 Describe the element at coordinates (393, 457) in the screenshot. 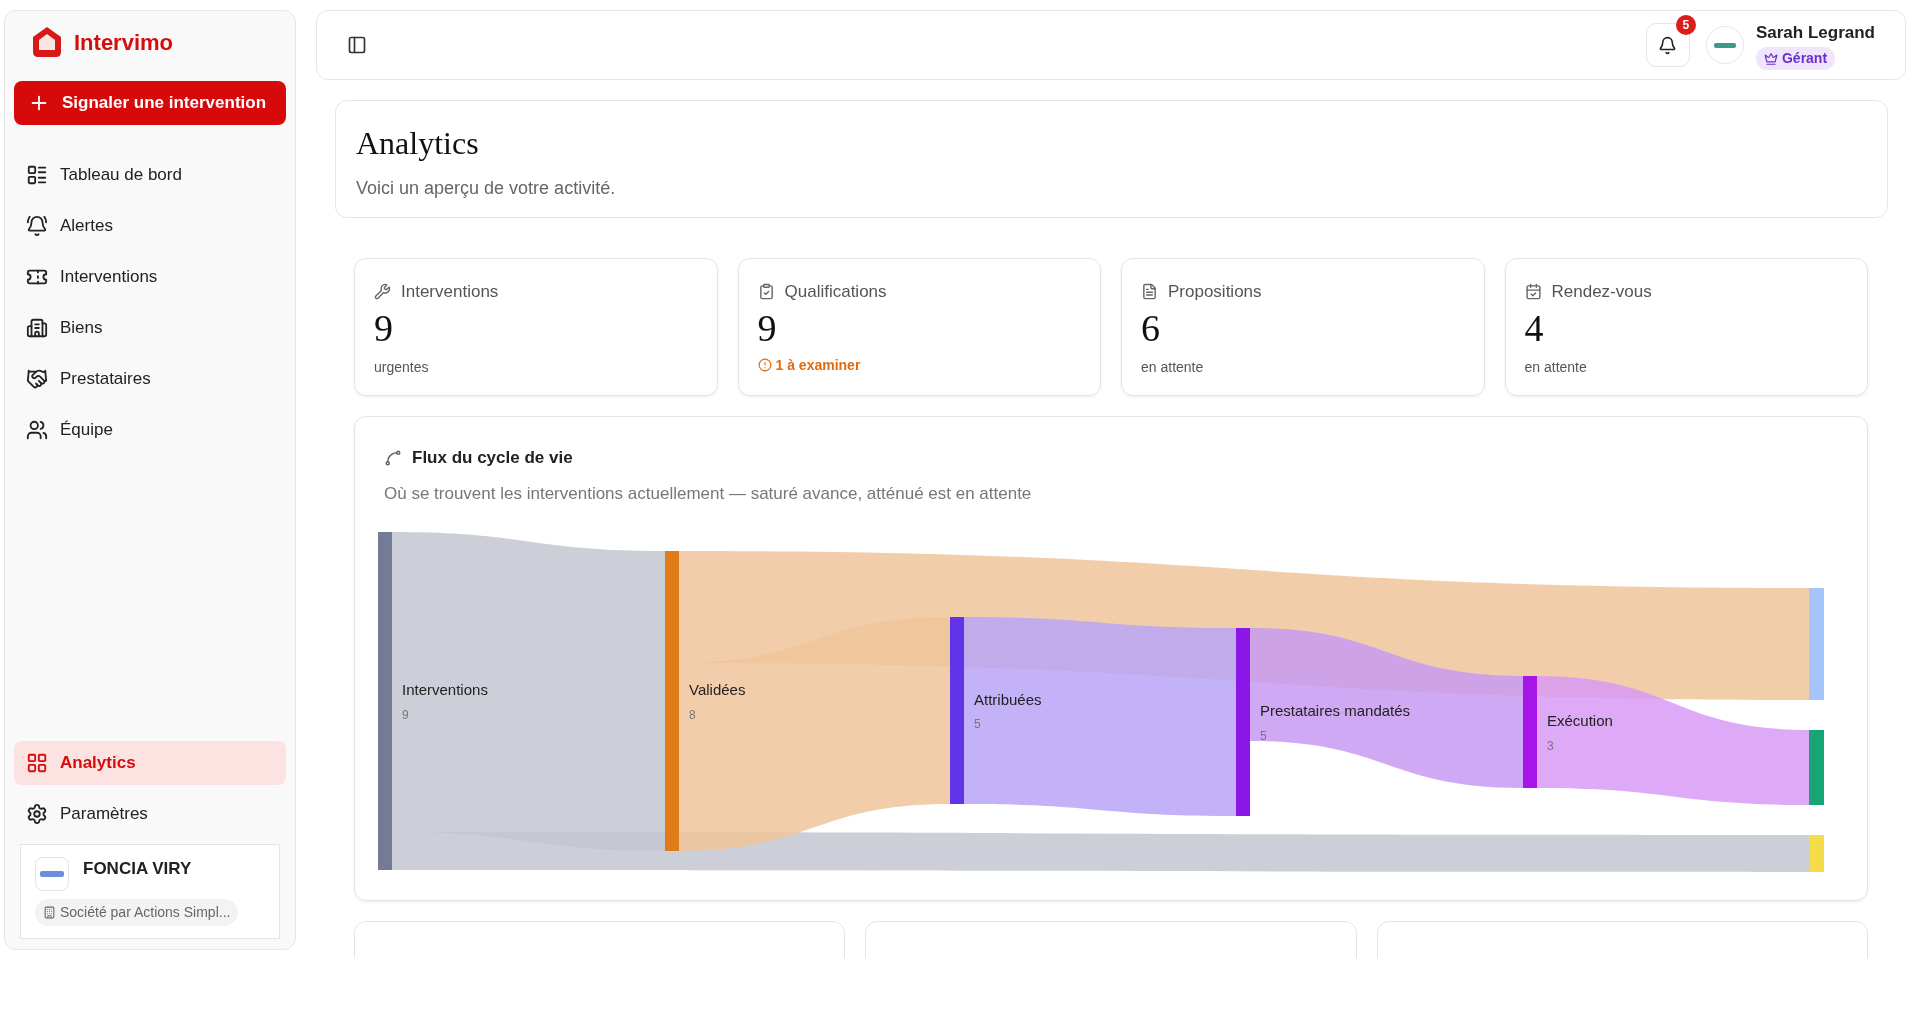

I see `flow-icon` at that location.